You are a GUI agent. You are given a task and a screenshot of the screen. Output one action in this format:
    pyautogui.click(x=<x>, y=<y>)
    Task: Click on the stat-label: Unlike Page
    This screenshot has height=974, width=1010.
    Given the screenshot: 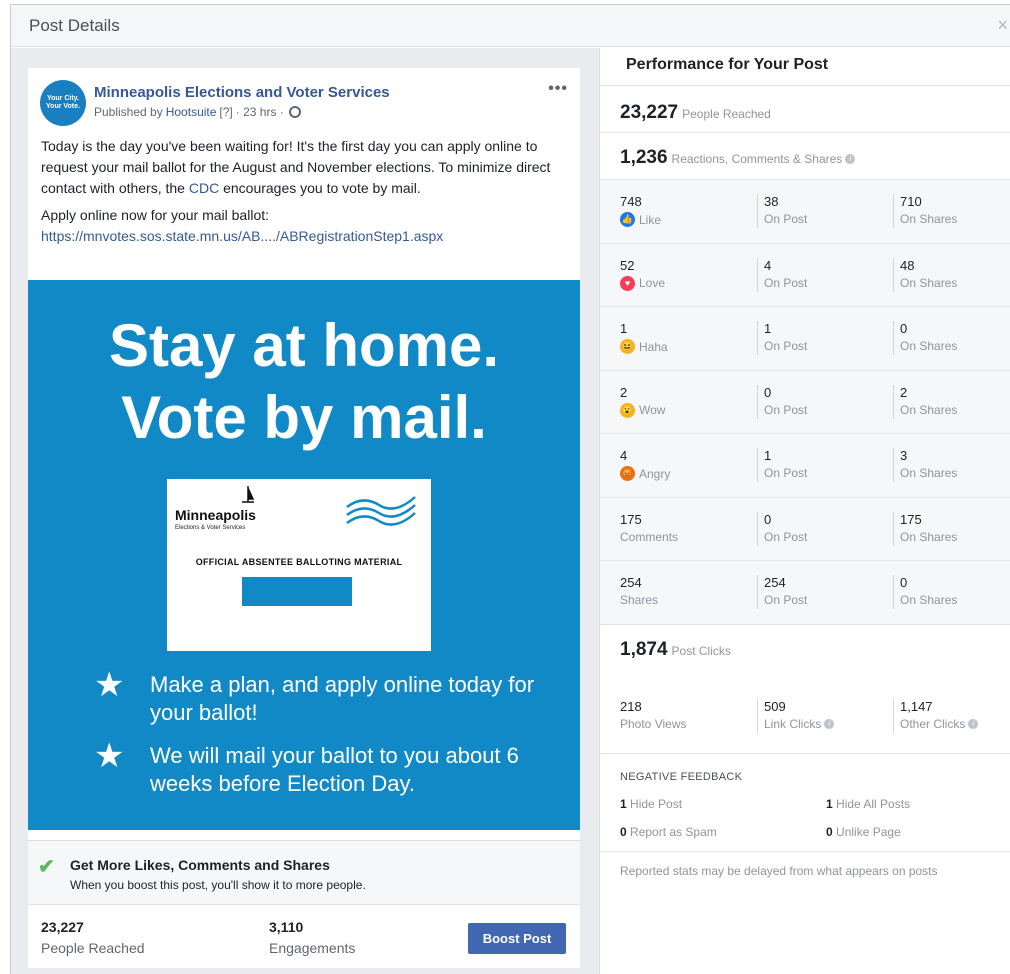 What is the action you would take?
    pyautogui.click(x=868, y=832)
    